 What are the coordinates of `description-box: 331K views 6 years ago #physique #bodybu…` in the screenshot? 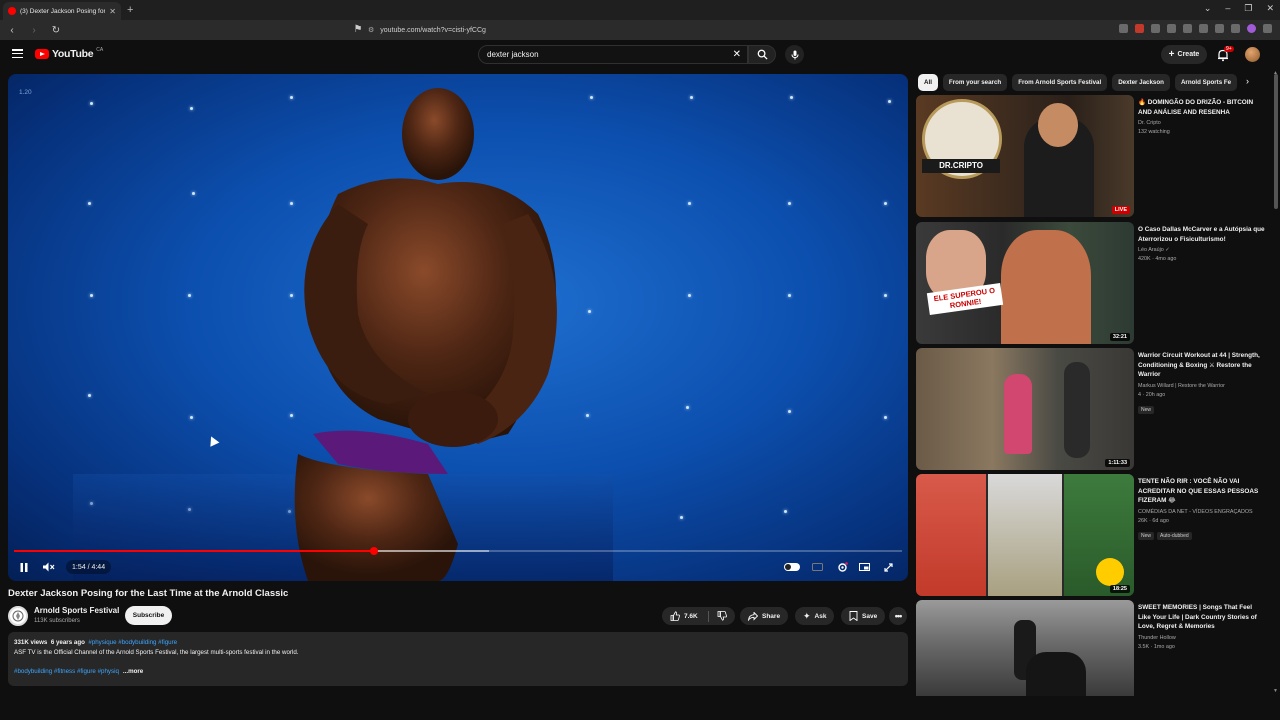 It's located at (458, 659).